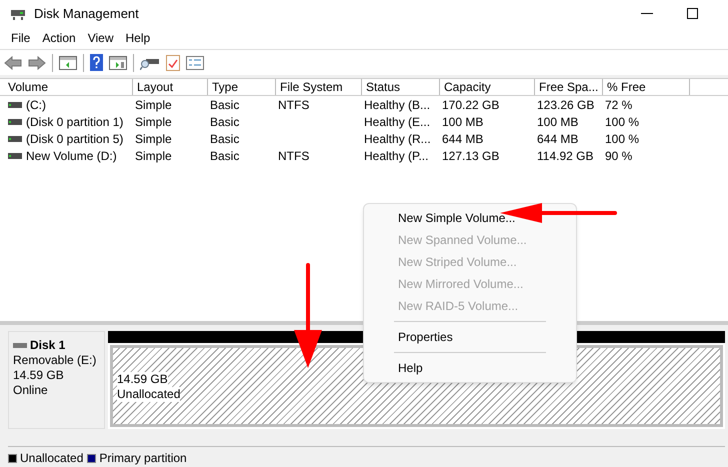 The width and height of the screenshot is (728, 467). I want to click on back-icon, so click(13, 63).